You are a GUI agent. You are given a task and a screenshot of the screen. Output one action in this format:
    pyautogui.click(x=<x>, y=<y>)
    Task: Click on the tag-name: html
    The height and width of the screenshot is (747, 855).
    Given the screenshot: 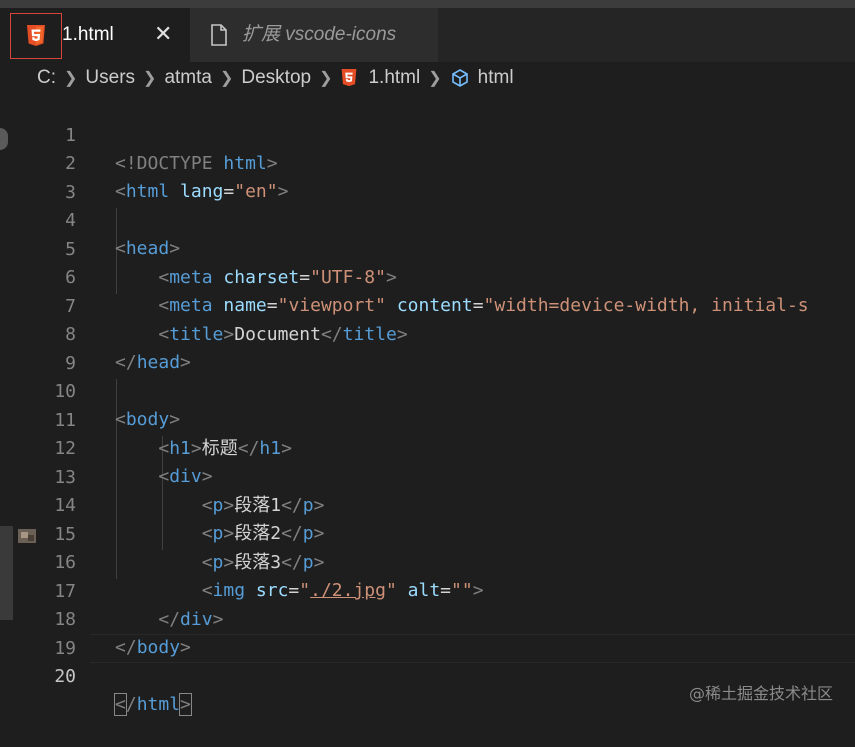 What is the action you would take?
    pyautogui.click(x=158, y=704)
    